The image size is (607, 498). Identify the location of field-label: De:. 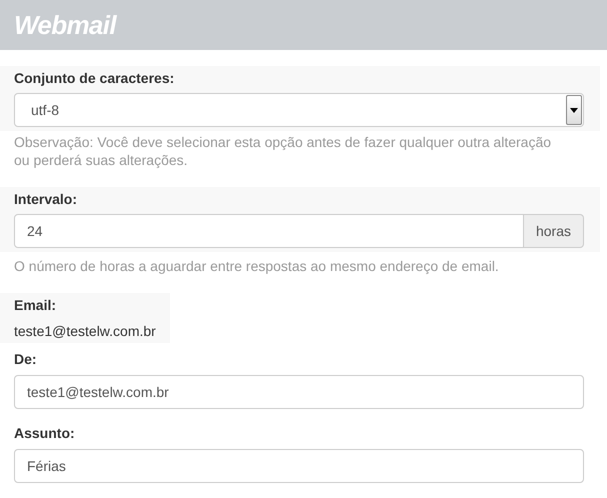
(26, 359).